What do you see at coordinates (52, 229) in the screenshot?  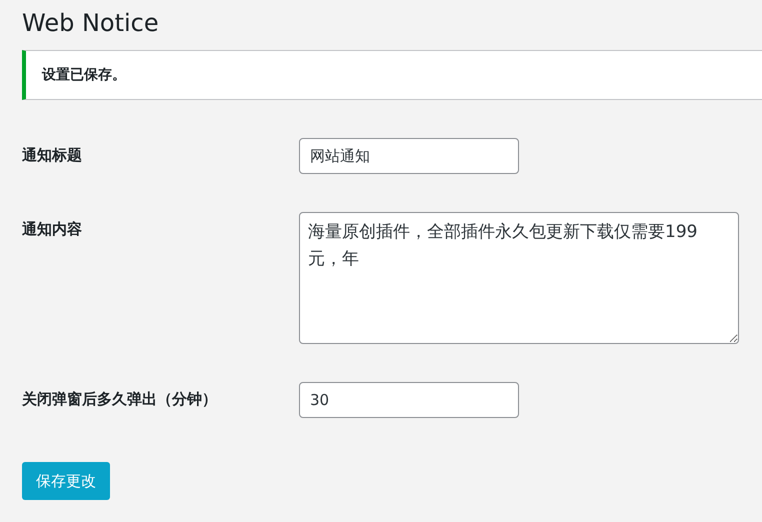 I see `field-label: 通知内容` at bounding box center [52, 229].